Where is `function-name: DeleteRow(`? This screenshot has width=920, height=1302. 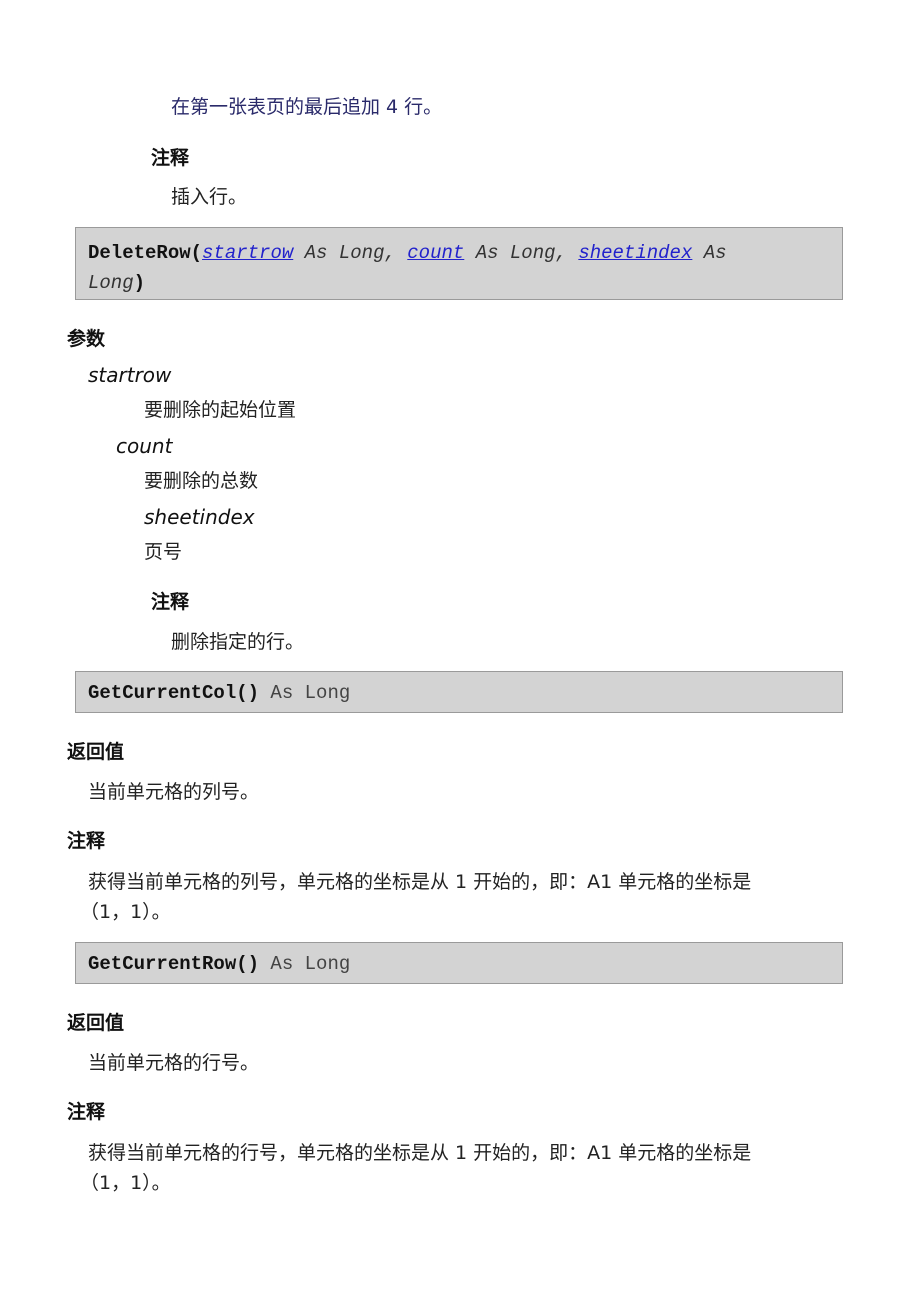 function-name: DeleteRow( is located at coordinates (145, 253).